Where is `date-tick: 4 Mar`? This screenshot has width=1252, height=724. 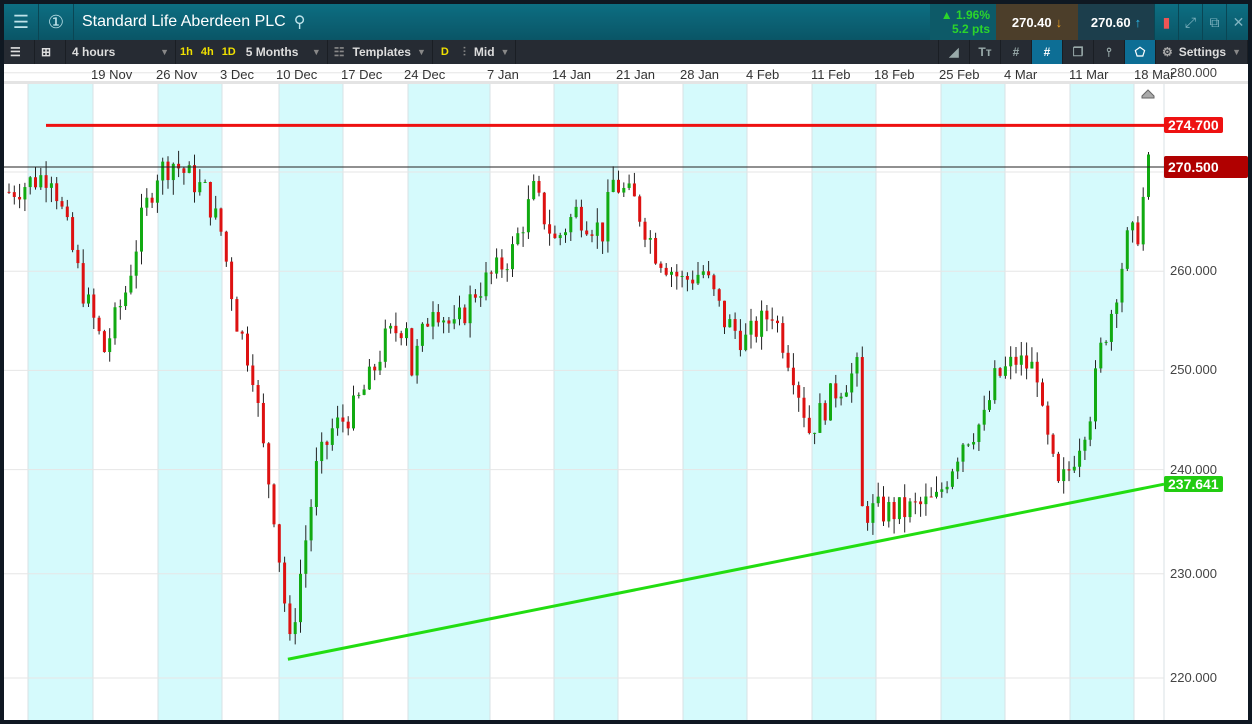
date-tick: 4 Mar is located at coordinates (1021, 74).